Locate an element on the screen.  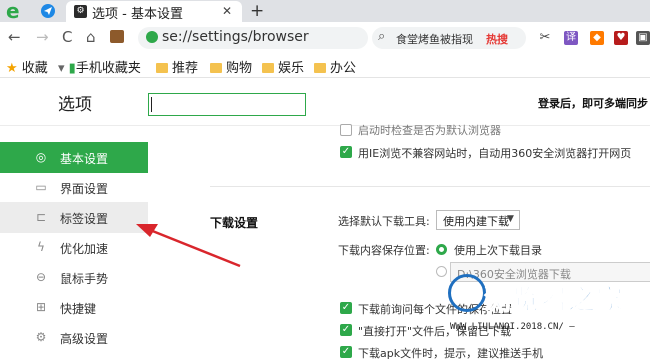
bookmark-folder-shopping: 购物 is located at coordinates (231, 66).